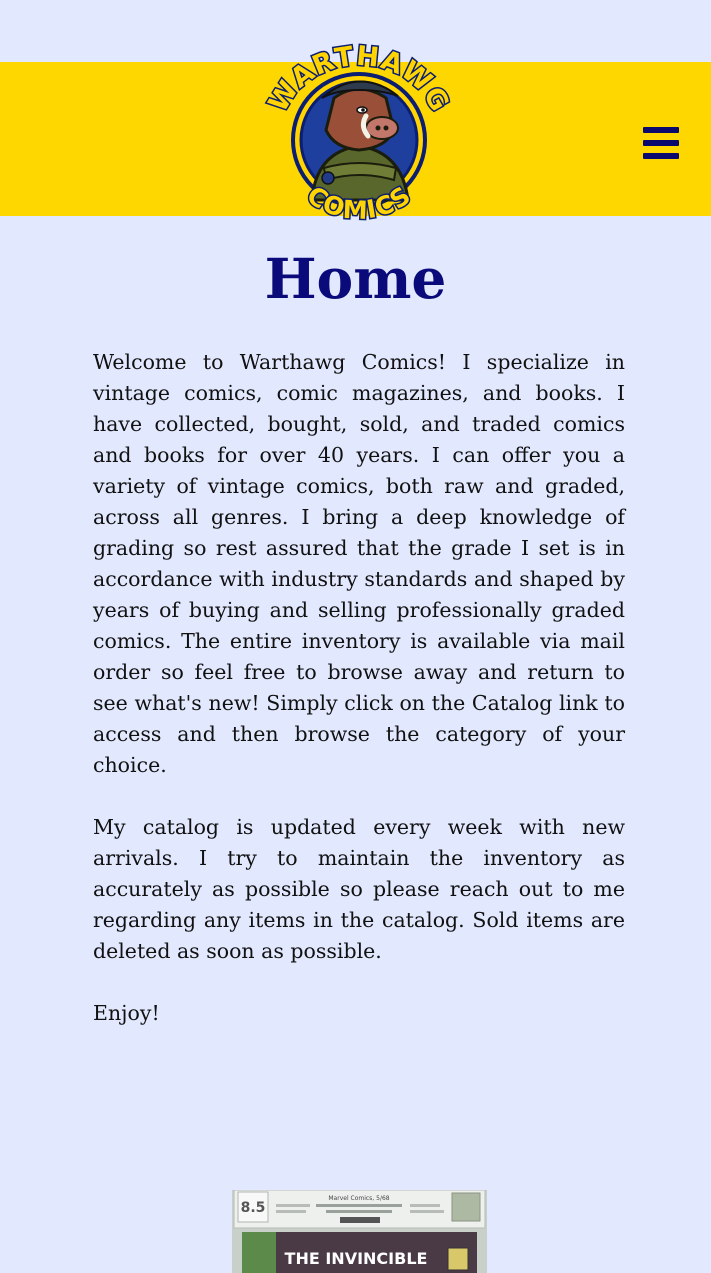 This screenshot has width=711, height=1273. What do you see at coordinates (661, 130) in the screenshot?
I see `menu-bar-top` at bounding box center [661, 130].